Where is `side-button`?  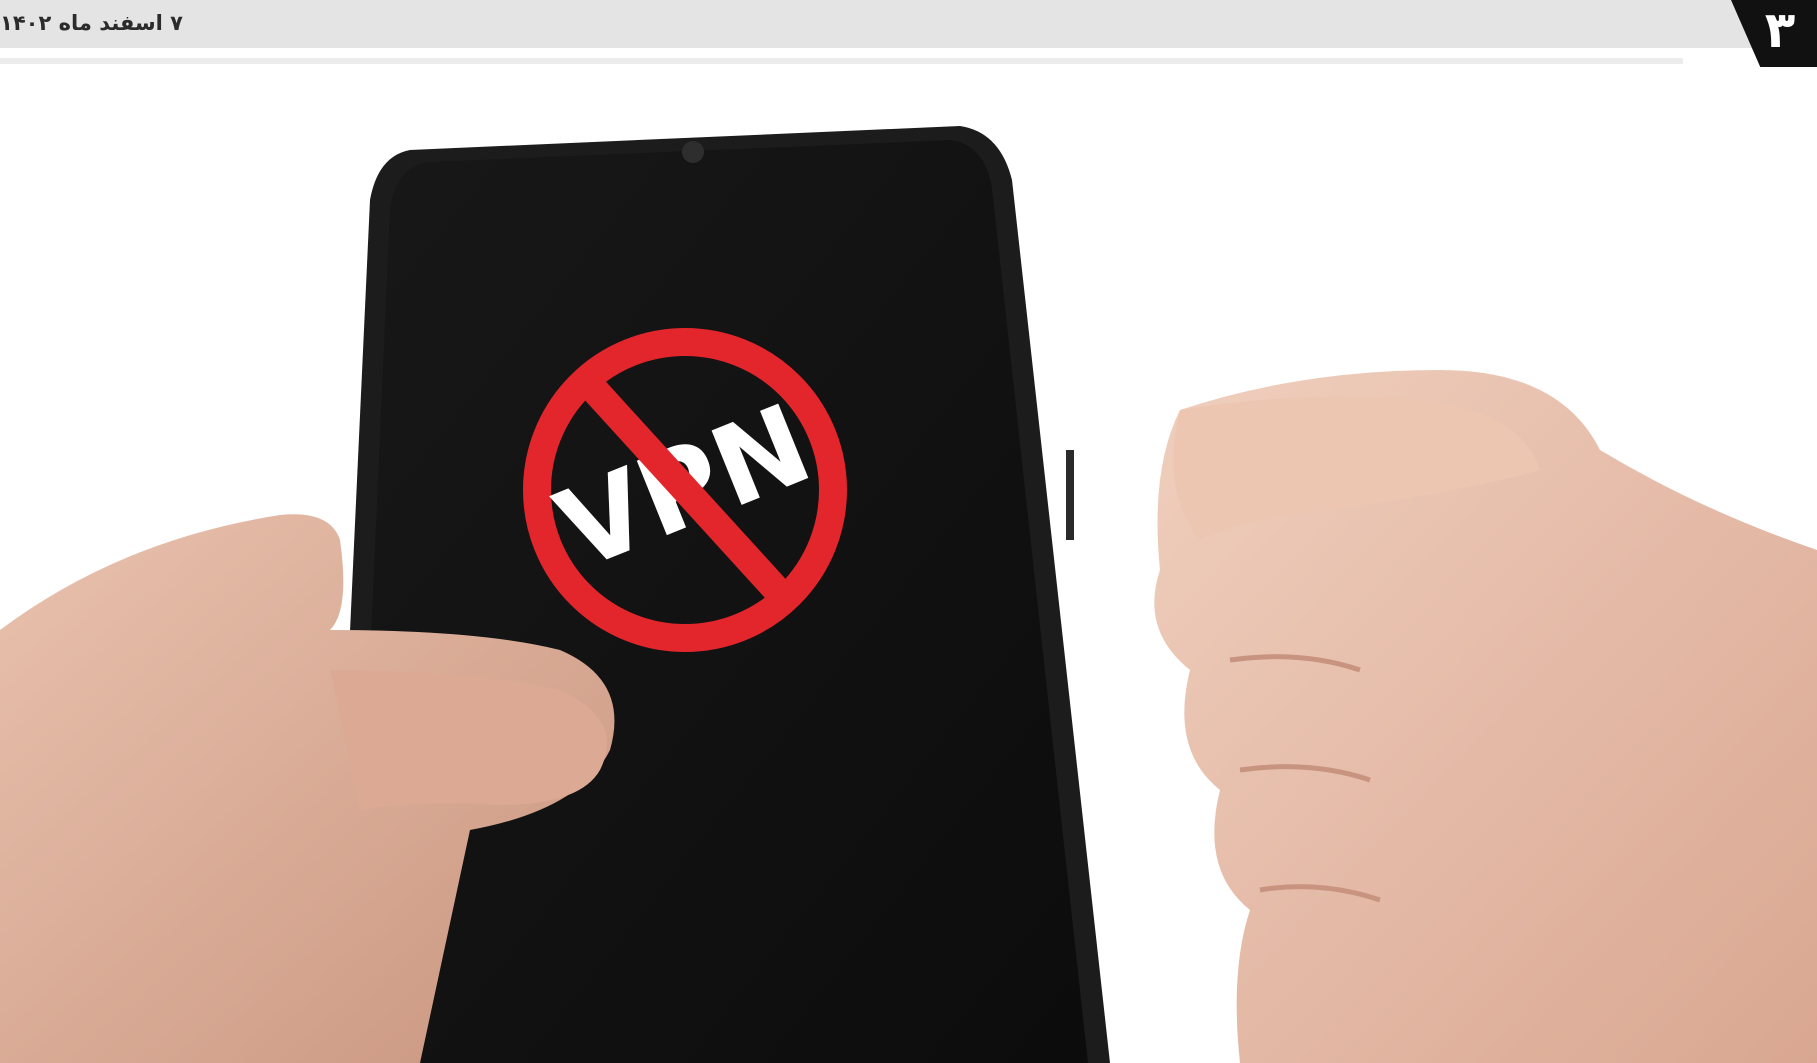
side-button is located at coordinates (1070, 495).